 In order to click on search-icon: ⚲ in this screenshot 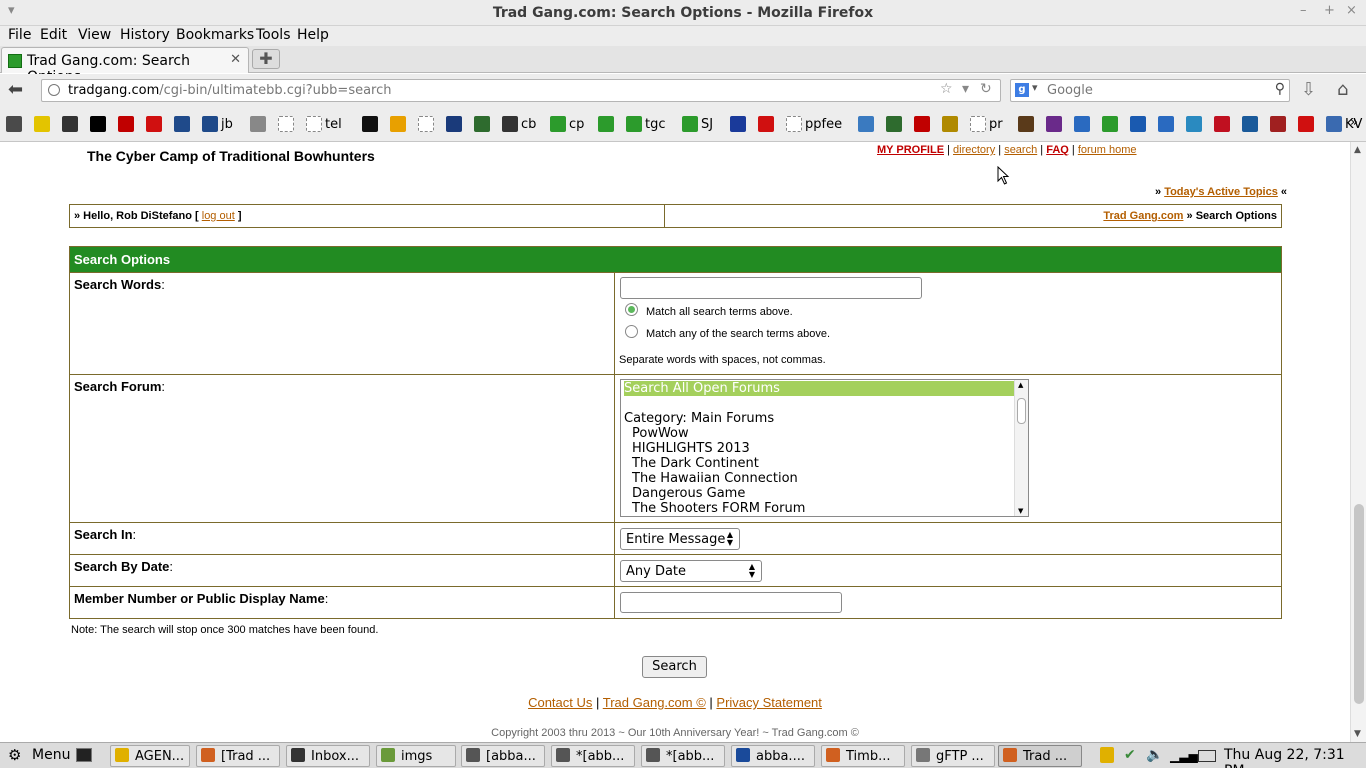, I will do `click(1280, 89)`.